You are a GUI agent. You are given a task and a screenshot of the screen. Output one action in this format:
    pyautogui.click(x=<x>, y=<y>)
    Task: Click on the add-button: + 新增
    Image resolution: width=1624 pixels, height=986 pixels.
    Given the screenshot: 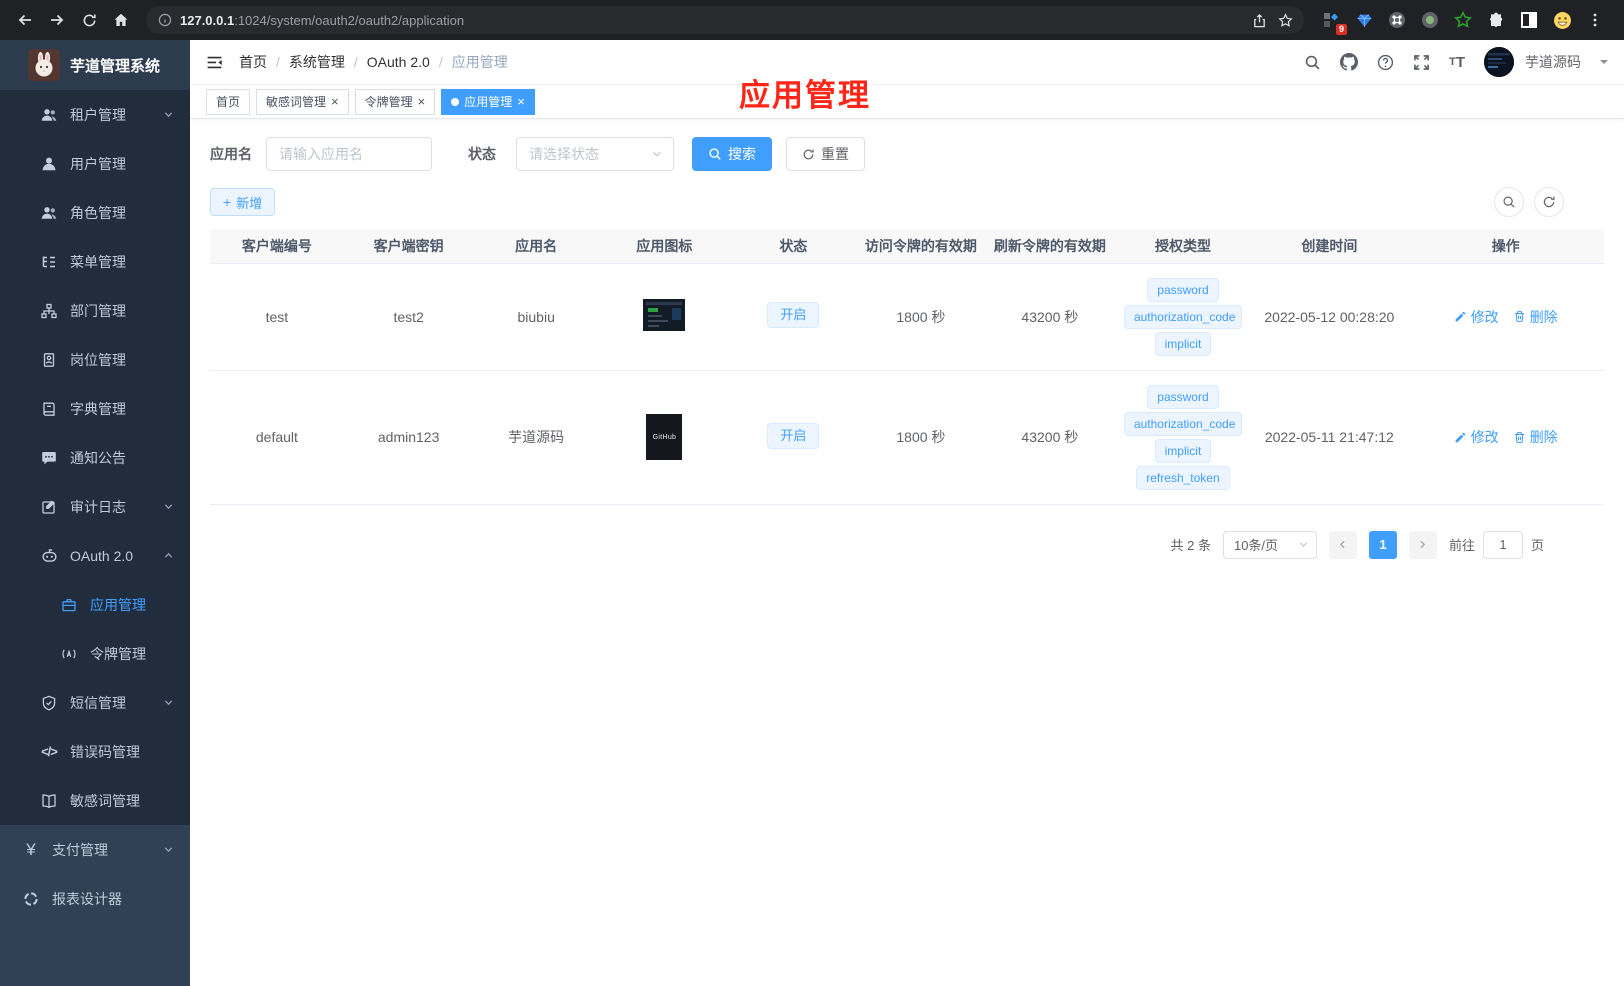 What is the action you would take?
    pyautogui.click(x=243, y=202)
    